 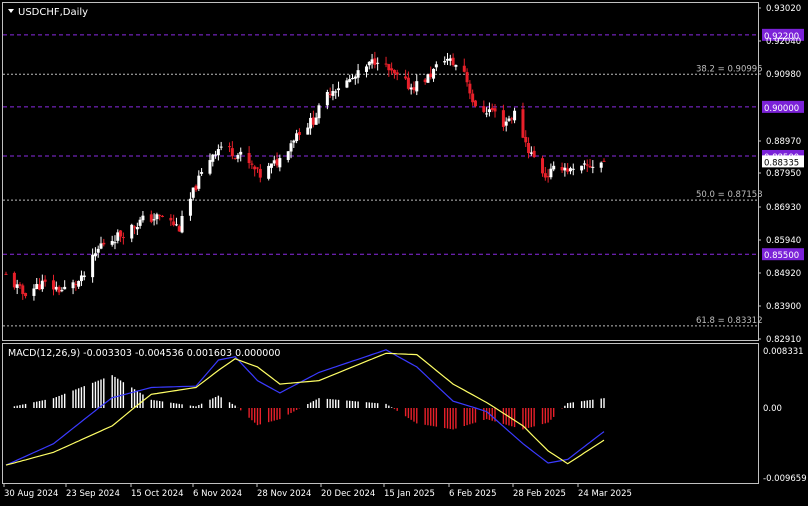 I want to click on chart-title: USDCHF,Daily, so click(x=48, y=12).